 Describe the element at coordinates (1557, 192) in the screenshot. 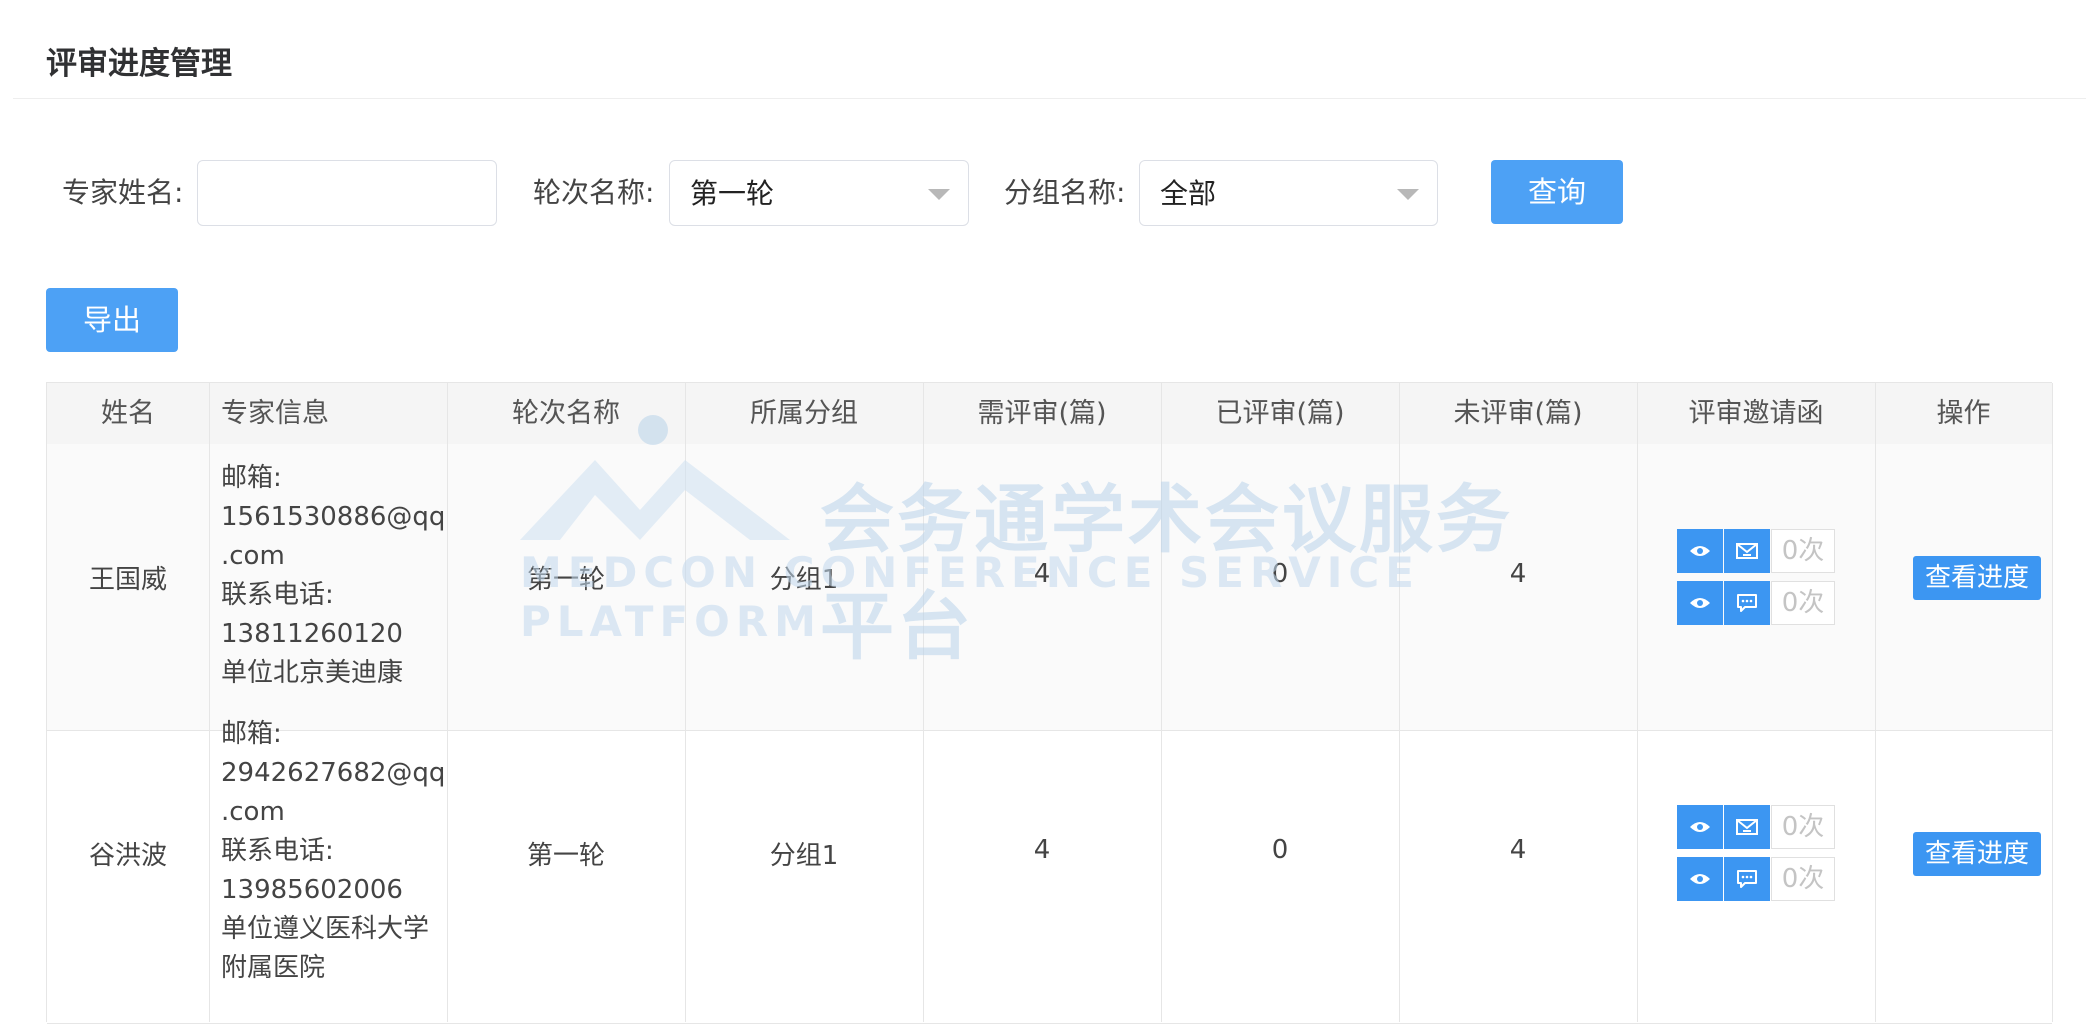

I see `query-button: 查询` at that location.